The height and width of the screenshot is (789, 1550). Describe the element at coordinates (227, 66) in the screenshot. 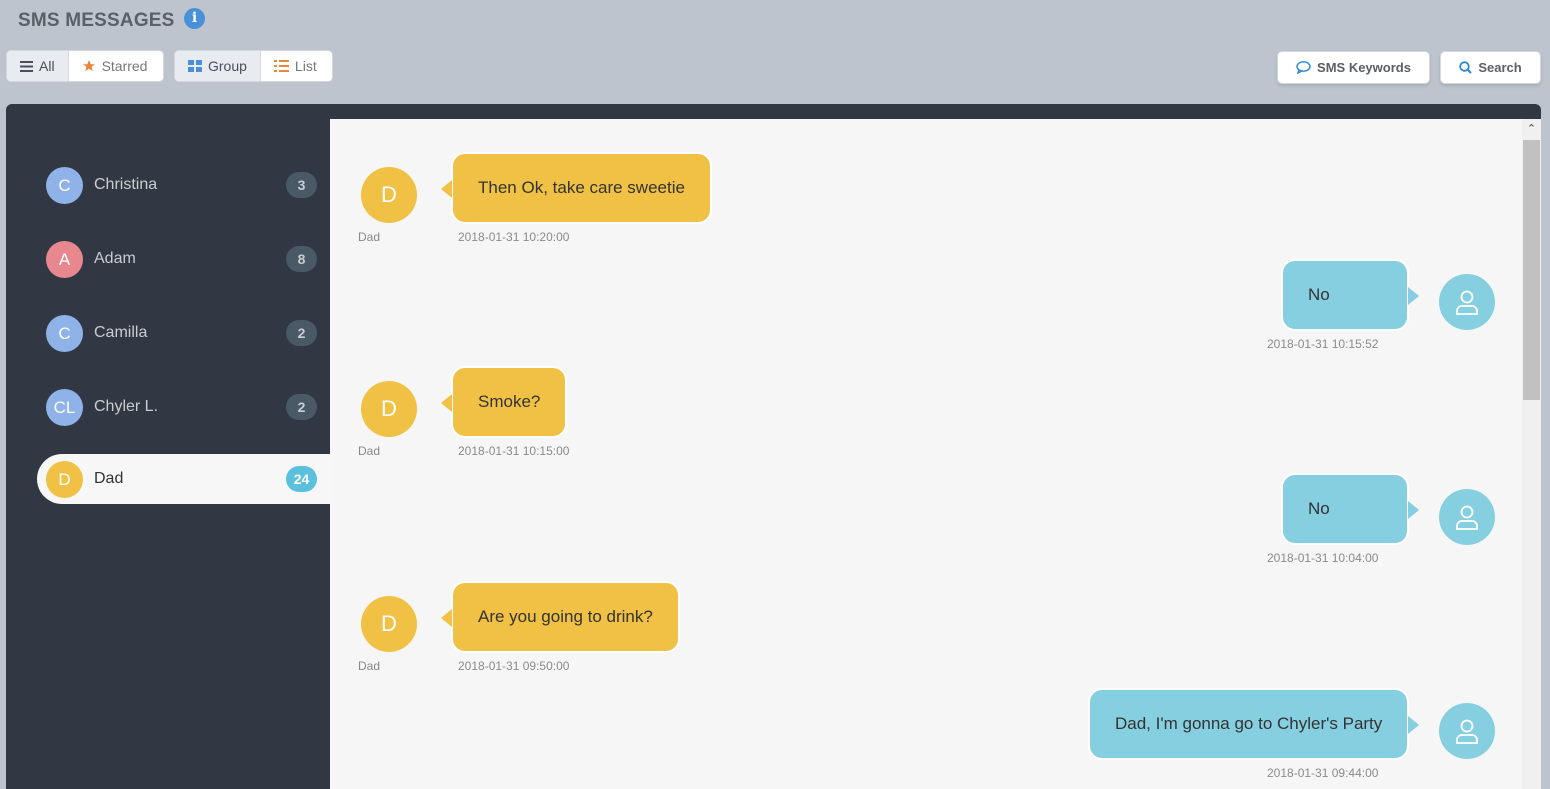

I see `group-view-label: Group` at that location.